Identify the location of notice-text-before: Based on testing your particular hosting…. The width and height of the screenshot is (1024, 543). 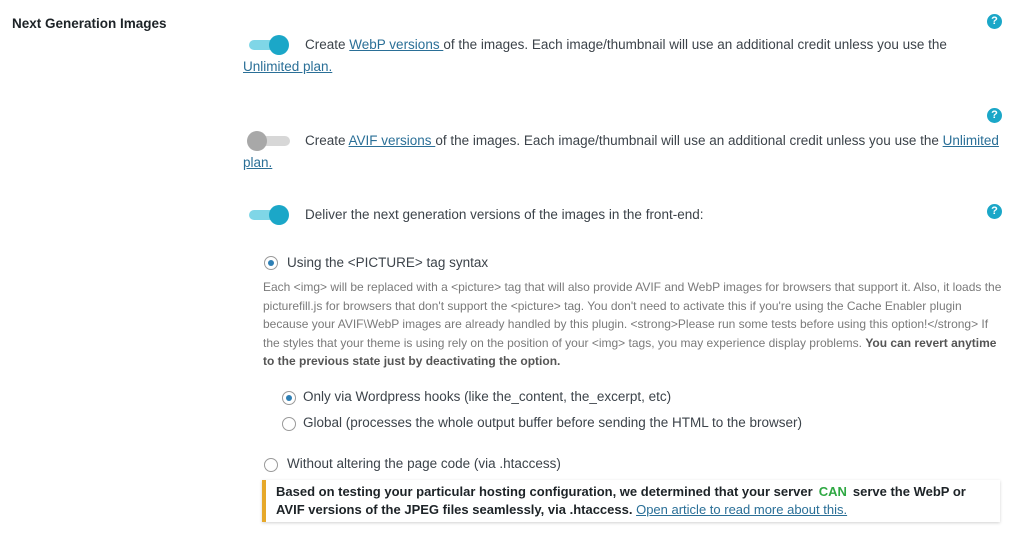
(544, 491).